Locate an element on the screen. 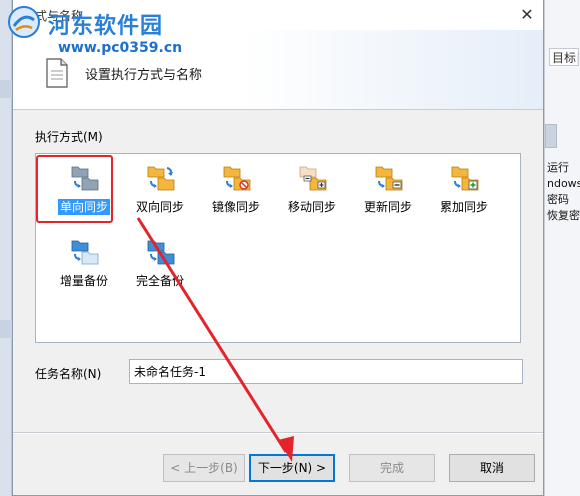 Image resolution: width=580 pixels, height=496 pixels. watermark-logo-icon is located at coordinates (24, 22).